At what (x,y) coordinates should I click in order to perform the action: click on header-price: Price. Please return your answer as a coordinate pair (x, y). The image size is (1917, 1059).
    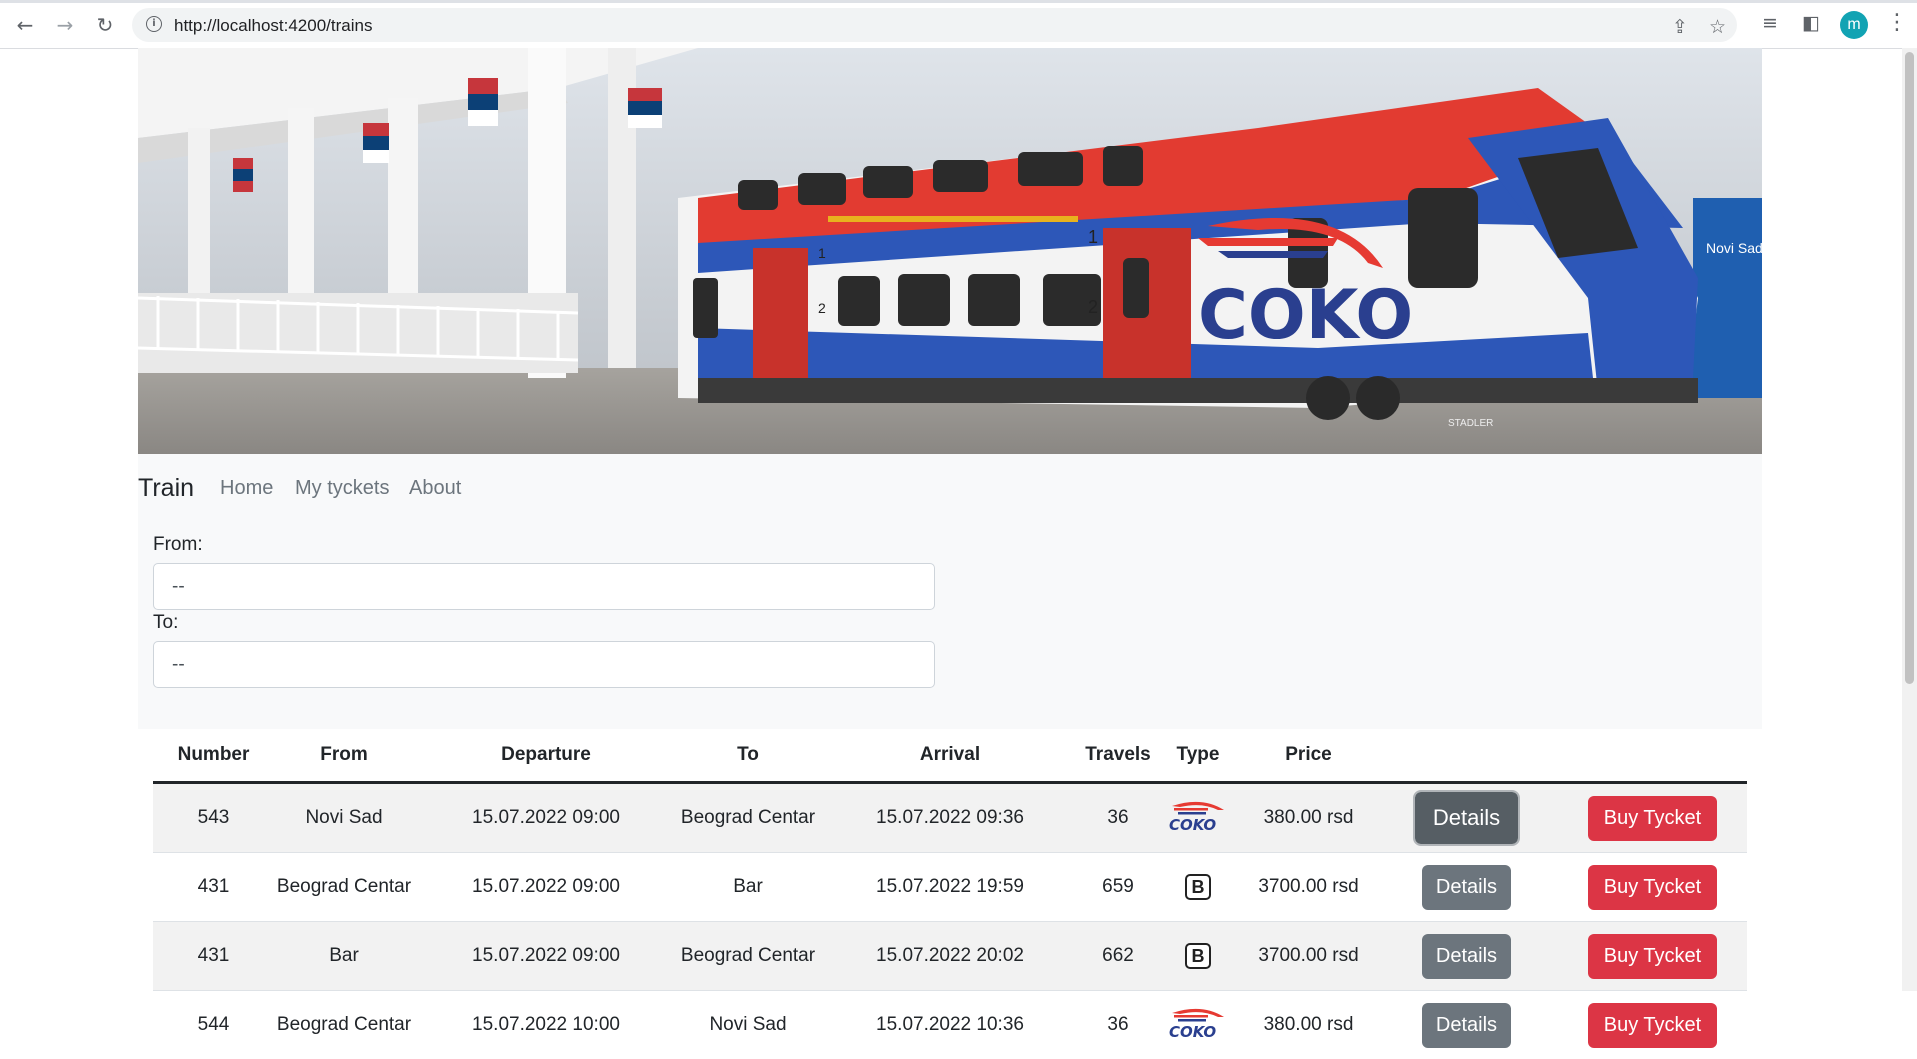
    Looking at the image, I should click on (1308, 756).